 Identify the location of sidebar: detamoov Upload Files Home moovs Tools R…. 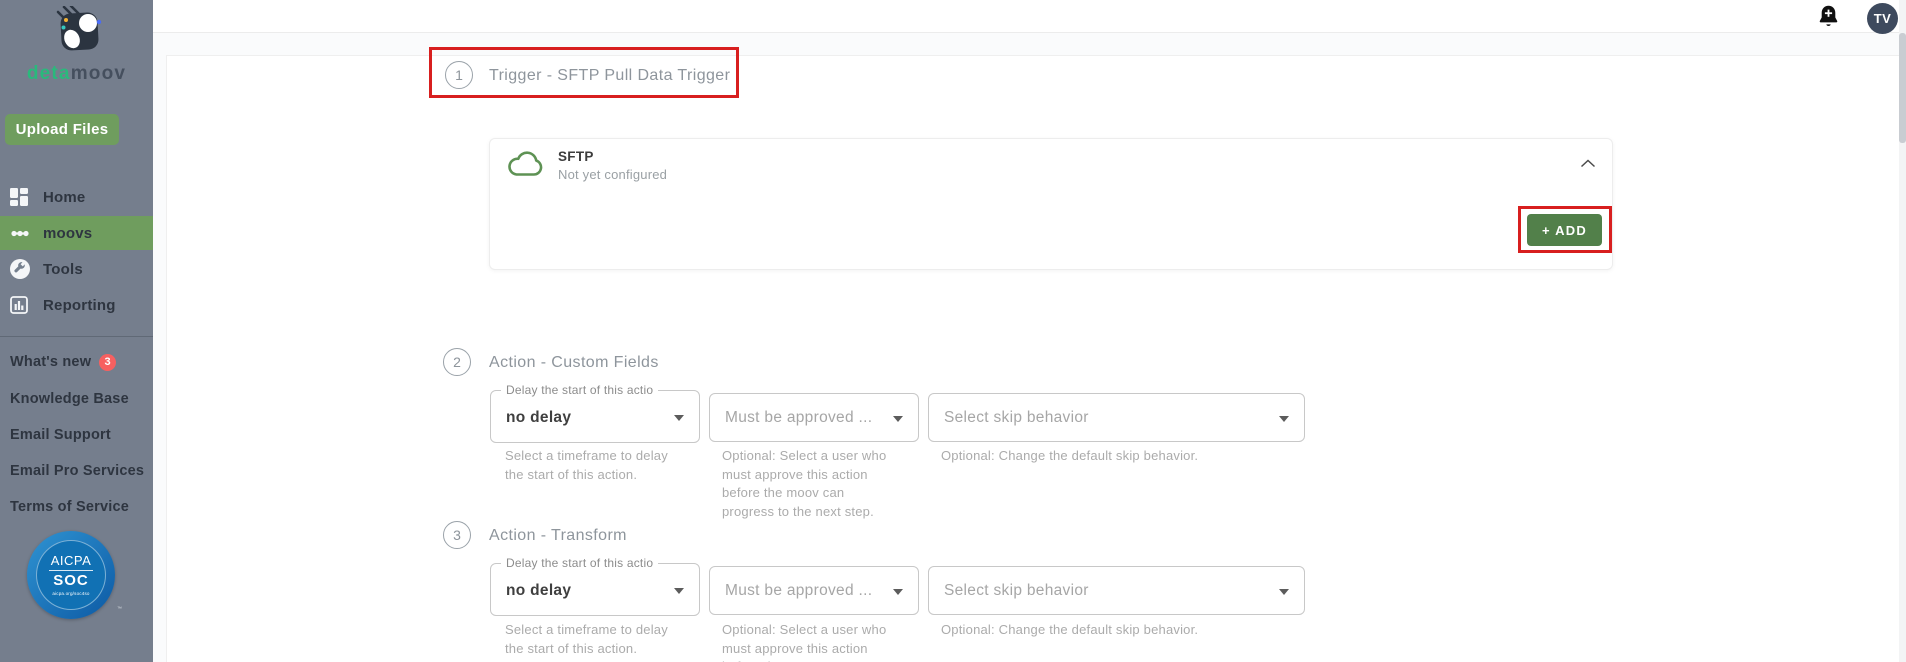
(76, 331).